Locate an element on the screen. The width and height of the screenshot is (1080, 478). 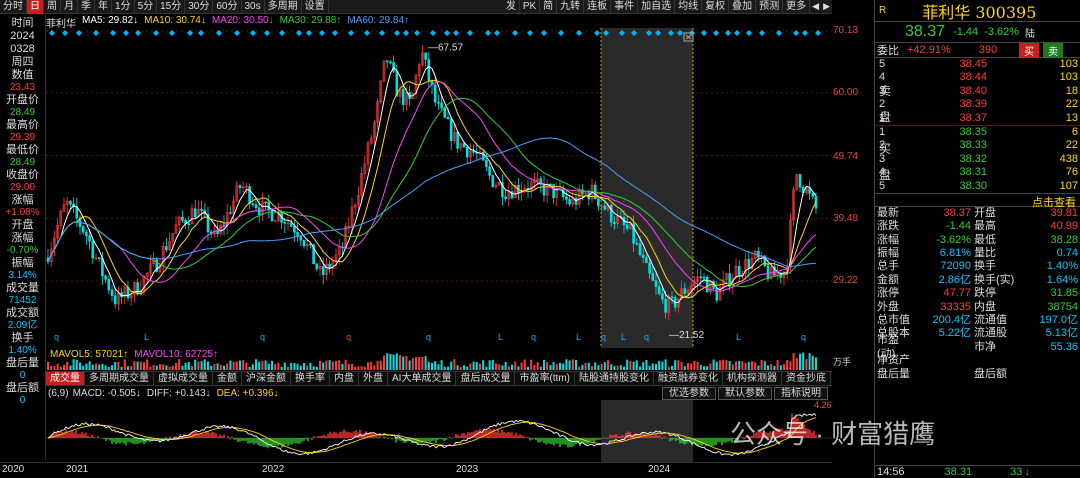
scroll-left-icon: ◀ is located at coordinates (815, 6).